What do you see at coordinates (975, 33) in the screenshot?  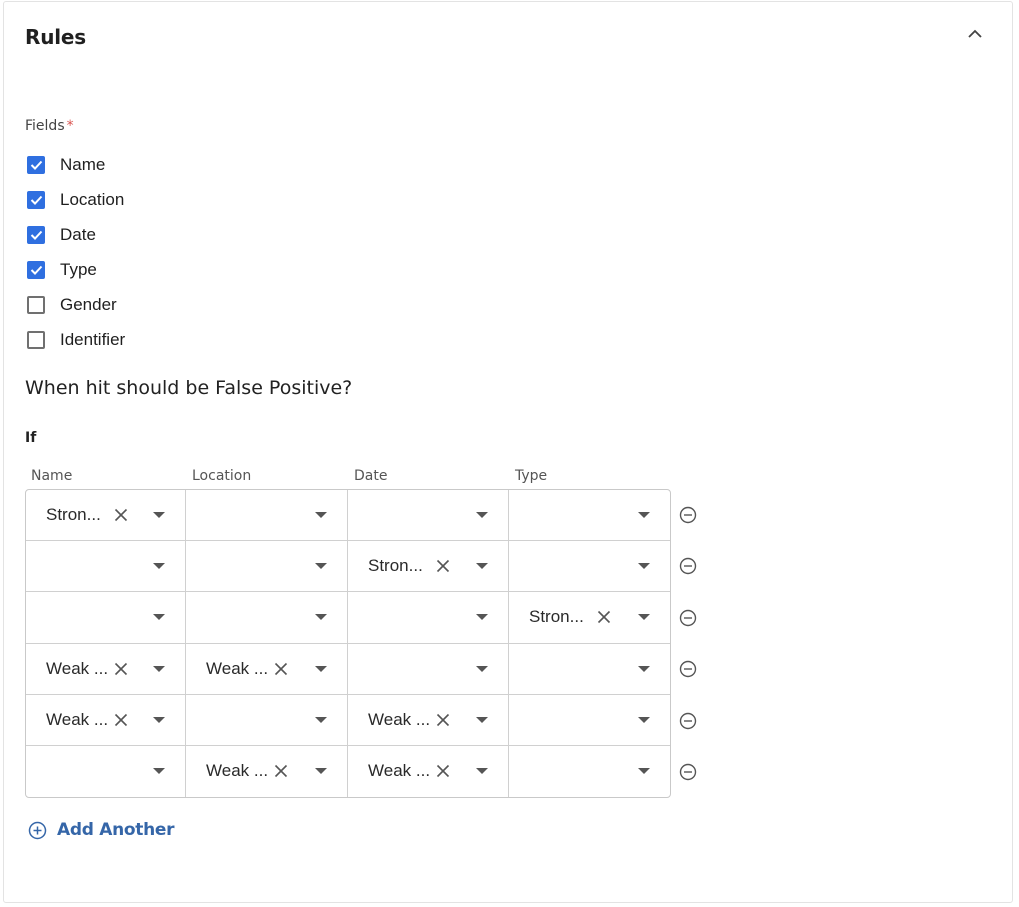 I see `collapse-button` at bounding box center [975, 33].